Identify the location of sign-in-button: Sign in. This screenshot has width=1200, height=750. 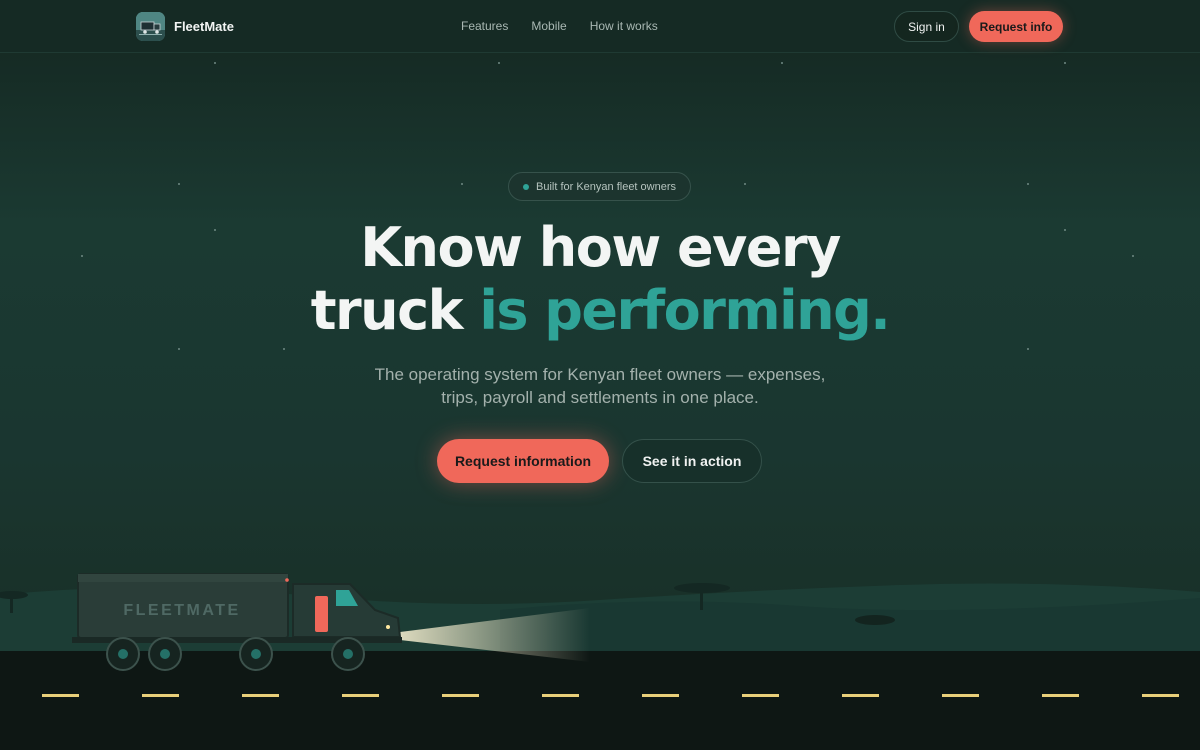
(926, 26).